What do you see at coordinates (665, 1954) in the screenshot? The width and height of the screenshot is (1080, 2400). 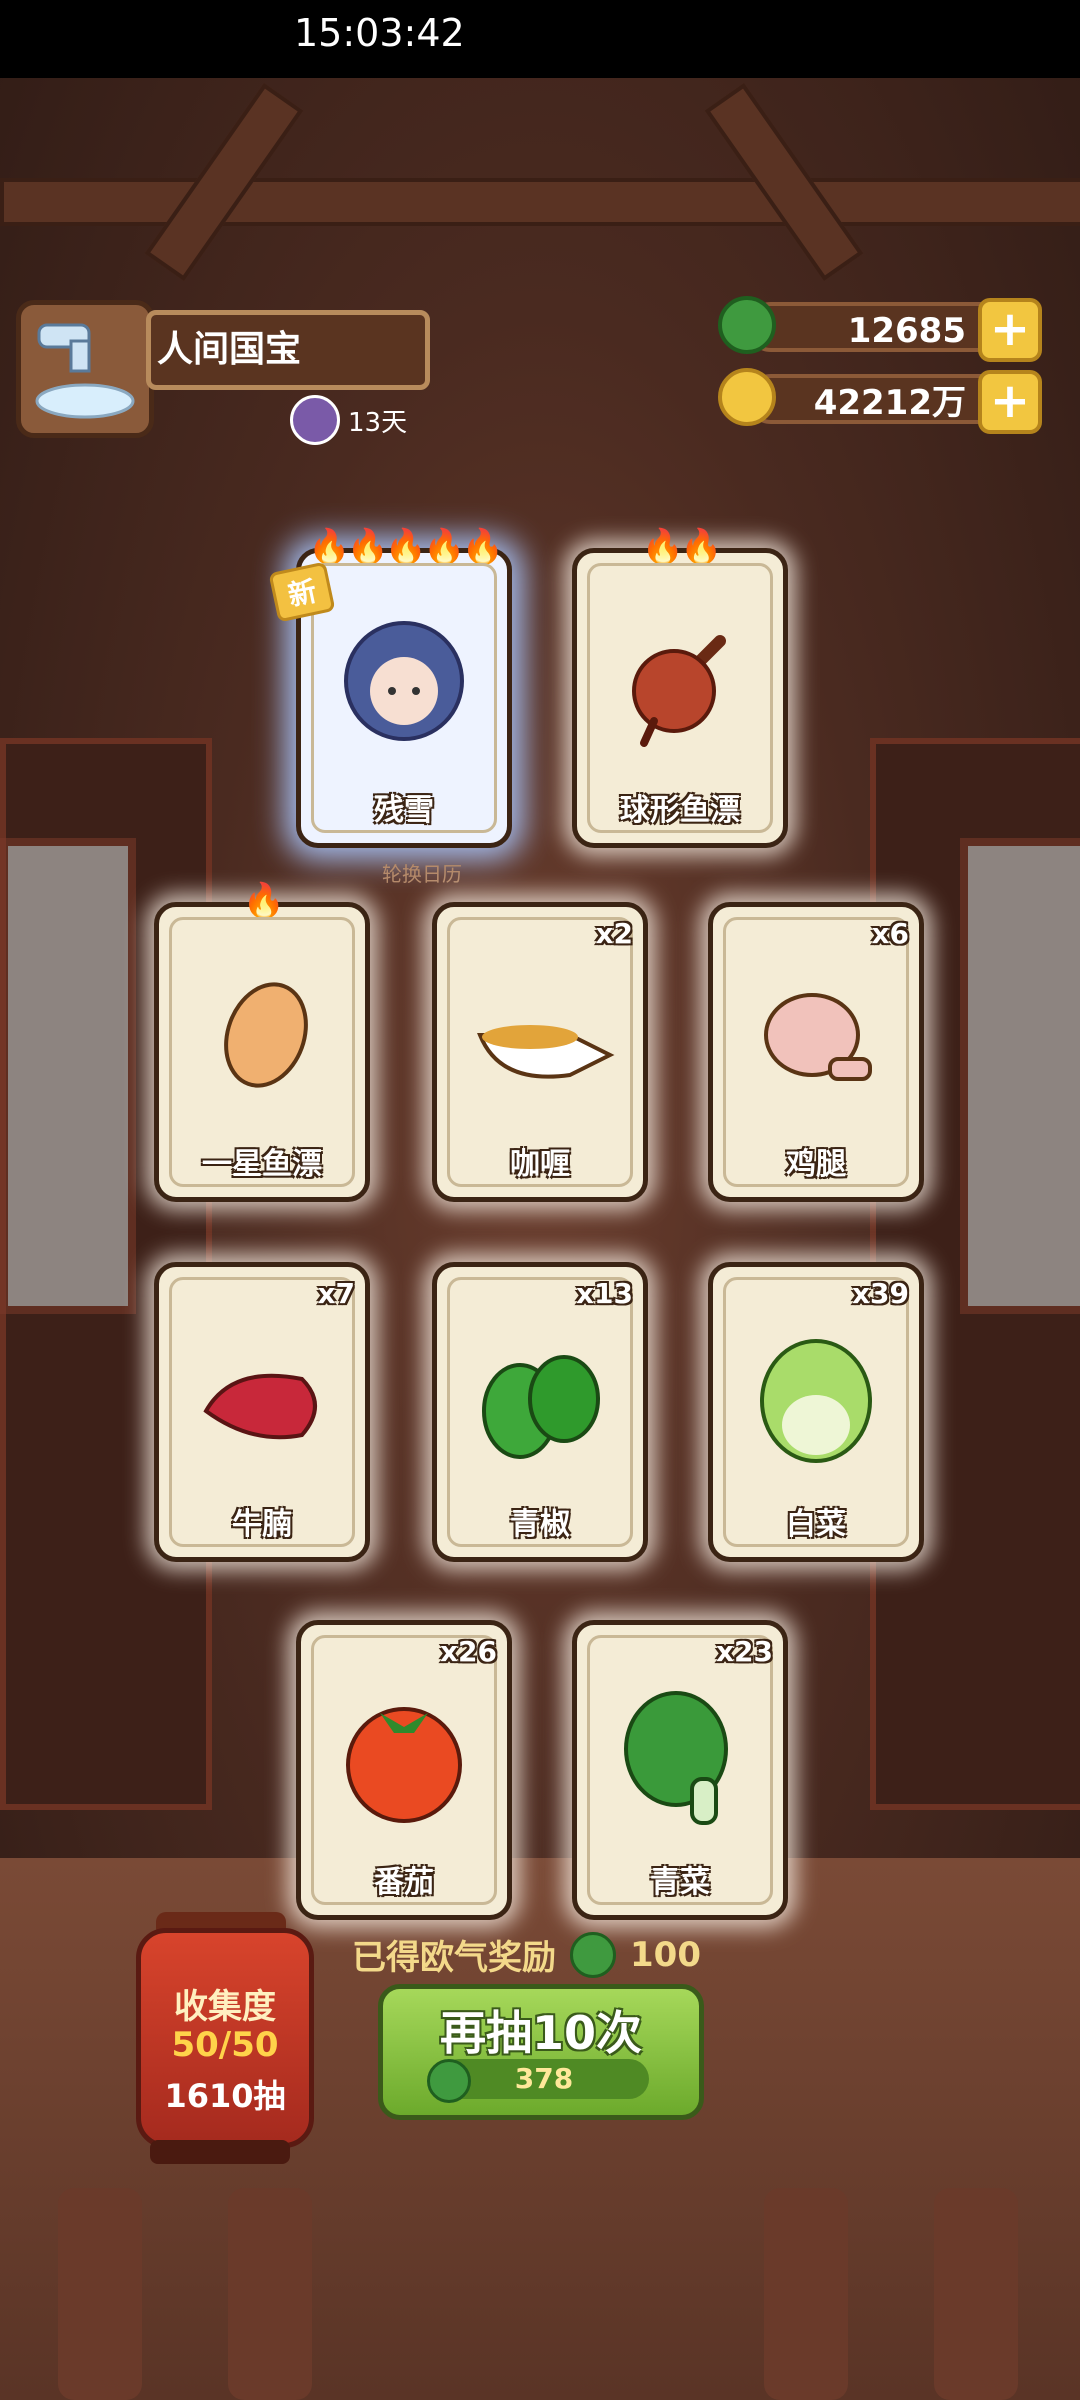 I see `bonus-amount: 100` at bounding box center [665, 1954].